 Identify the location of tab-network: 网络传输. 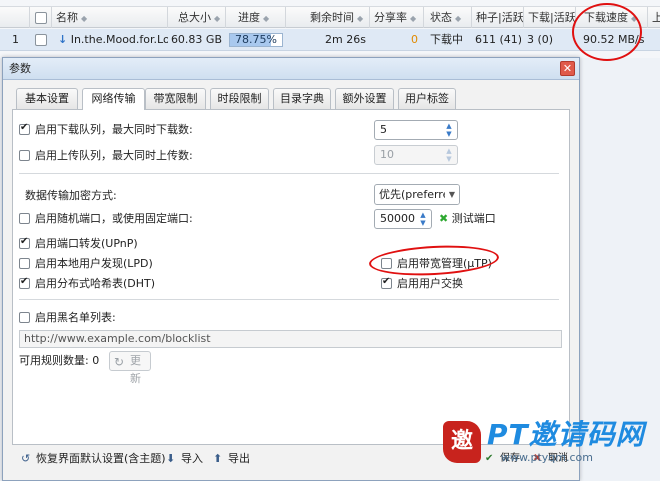
(113, 99).